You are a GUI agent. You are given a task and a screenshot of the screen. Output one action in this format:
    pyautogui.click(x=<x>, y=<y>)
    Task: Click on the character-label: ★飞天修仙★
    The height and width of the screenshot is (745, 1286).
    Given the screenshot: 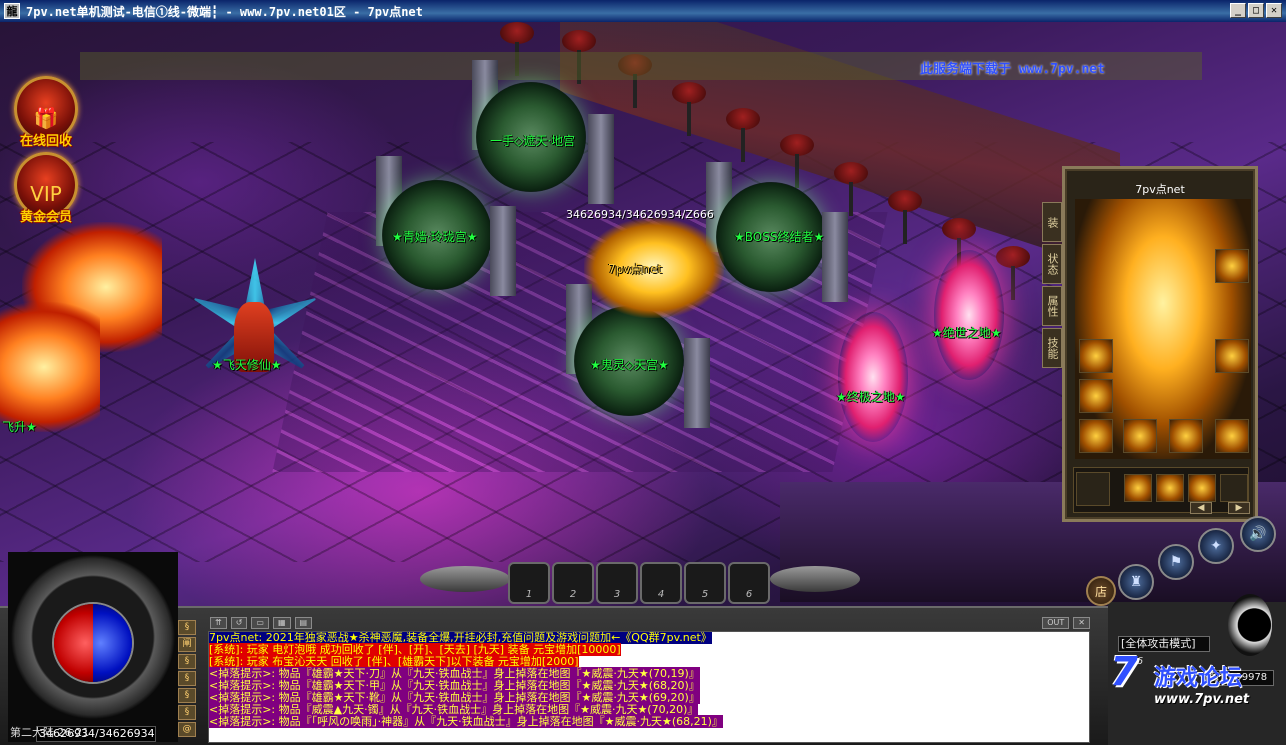 What is the action you would take?
    pyautogui.click(x=247, y=365)
    